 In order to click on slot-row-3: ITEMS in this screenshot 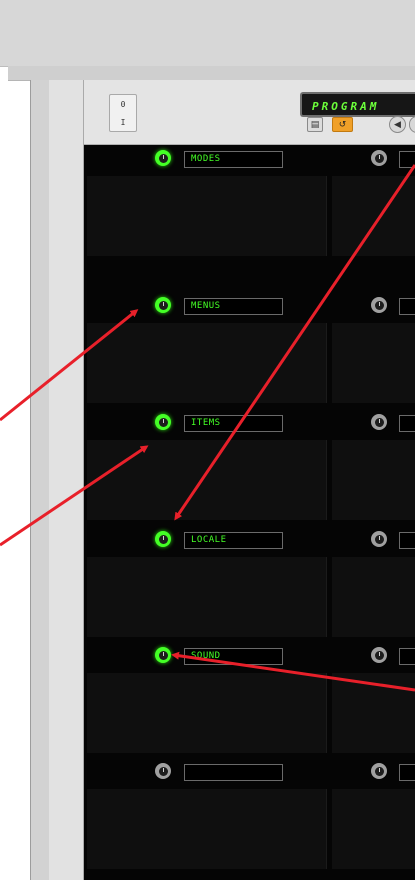, I will do `click(249, 465)`.